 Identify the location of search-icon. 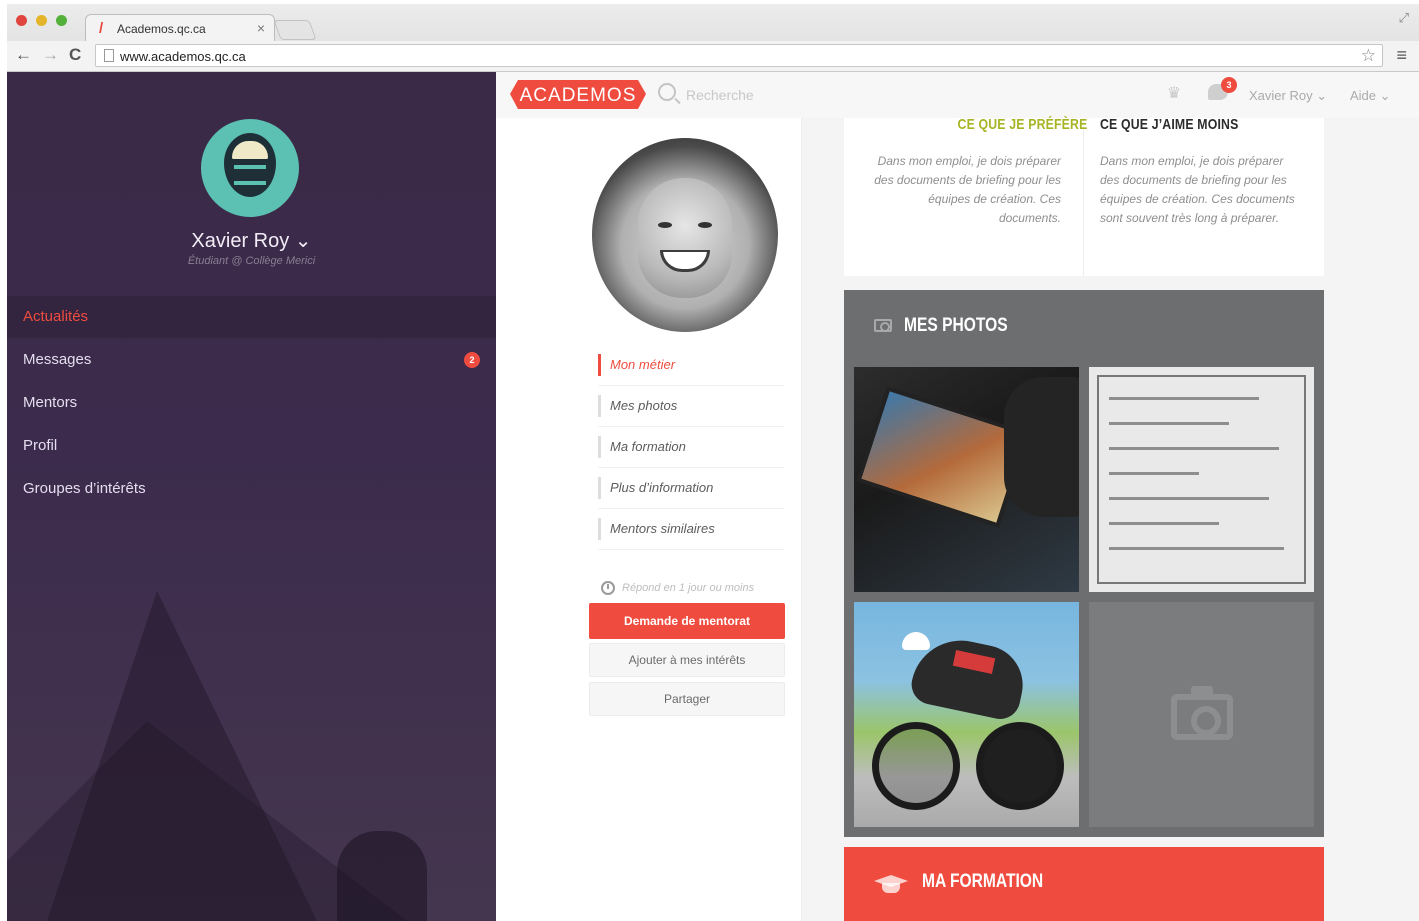
(667, 92).